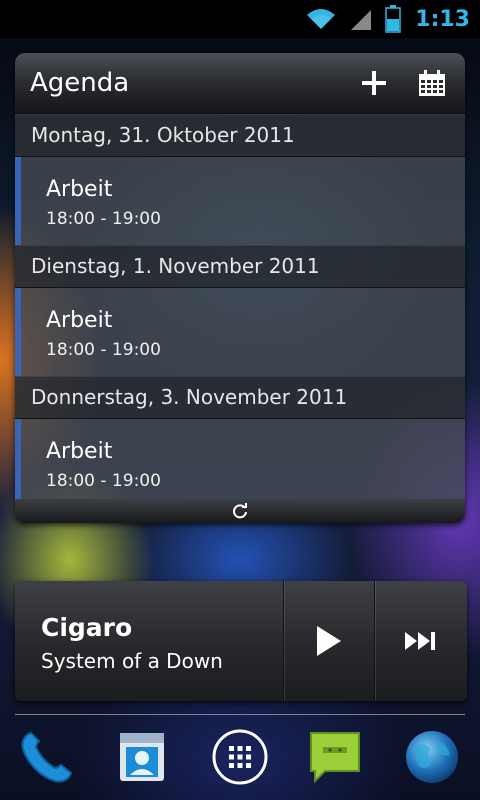 The image size is (480, 800). What do you see at coordinates (393, 19) in the screenshot?
I see `battery-icon` at bounding box center [393, 19].